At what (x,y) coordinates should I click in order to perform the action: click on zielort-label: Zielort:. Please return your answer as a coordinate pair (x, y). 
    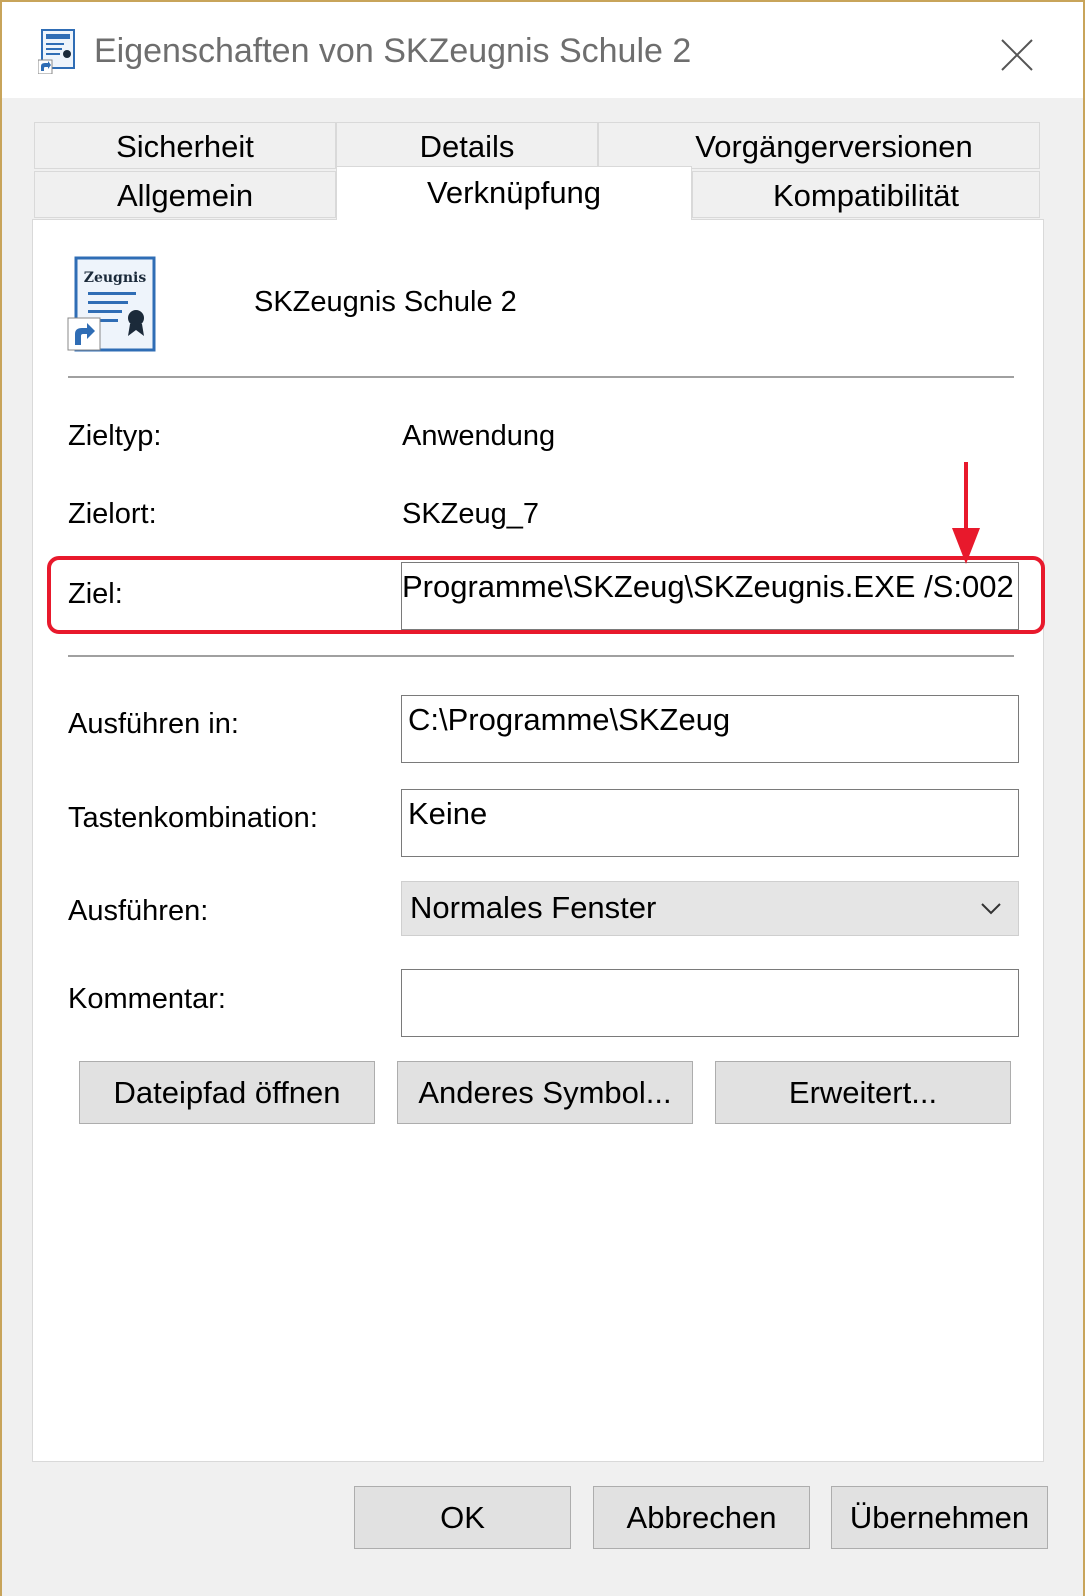
    Looking at the image, I should click on (112, 514).